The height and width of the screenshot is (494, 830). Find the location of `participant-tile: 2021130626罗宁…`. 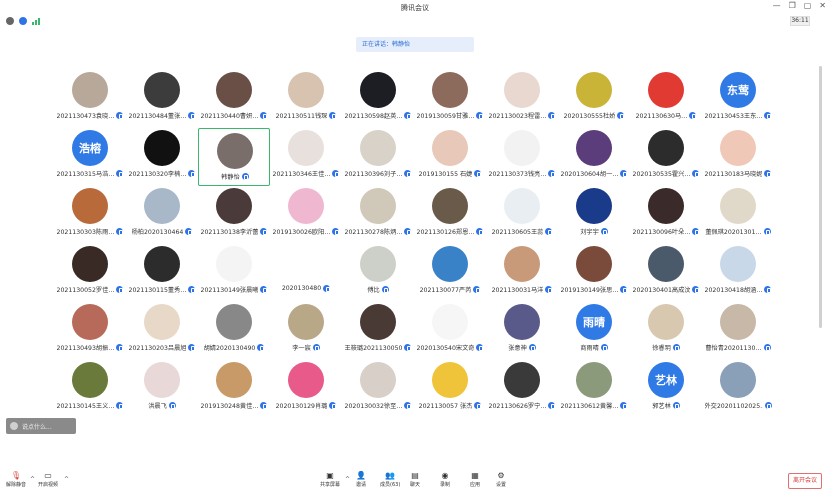

participant-tile: 2021130626罗宁… is located at coordinates (522, 389).